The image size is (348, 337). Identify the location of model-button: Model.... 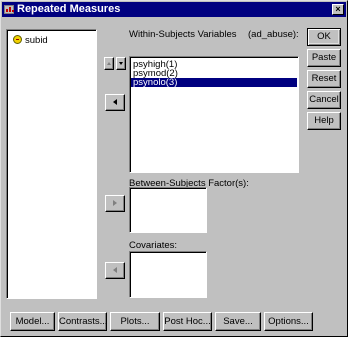
(32, 321).